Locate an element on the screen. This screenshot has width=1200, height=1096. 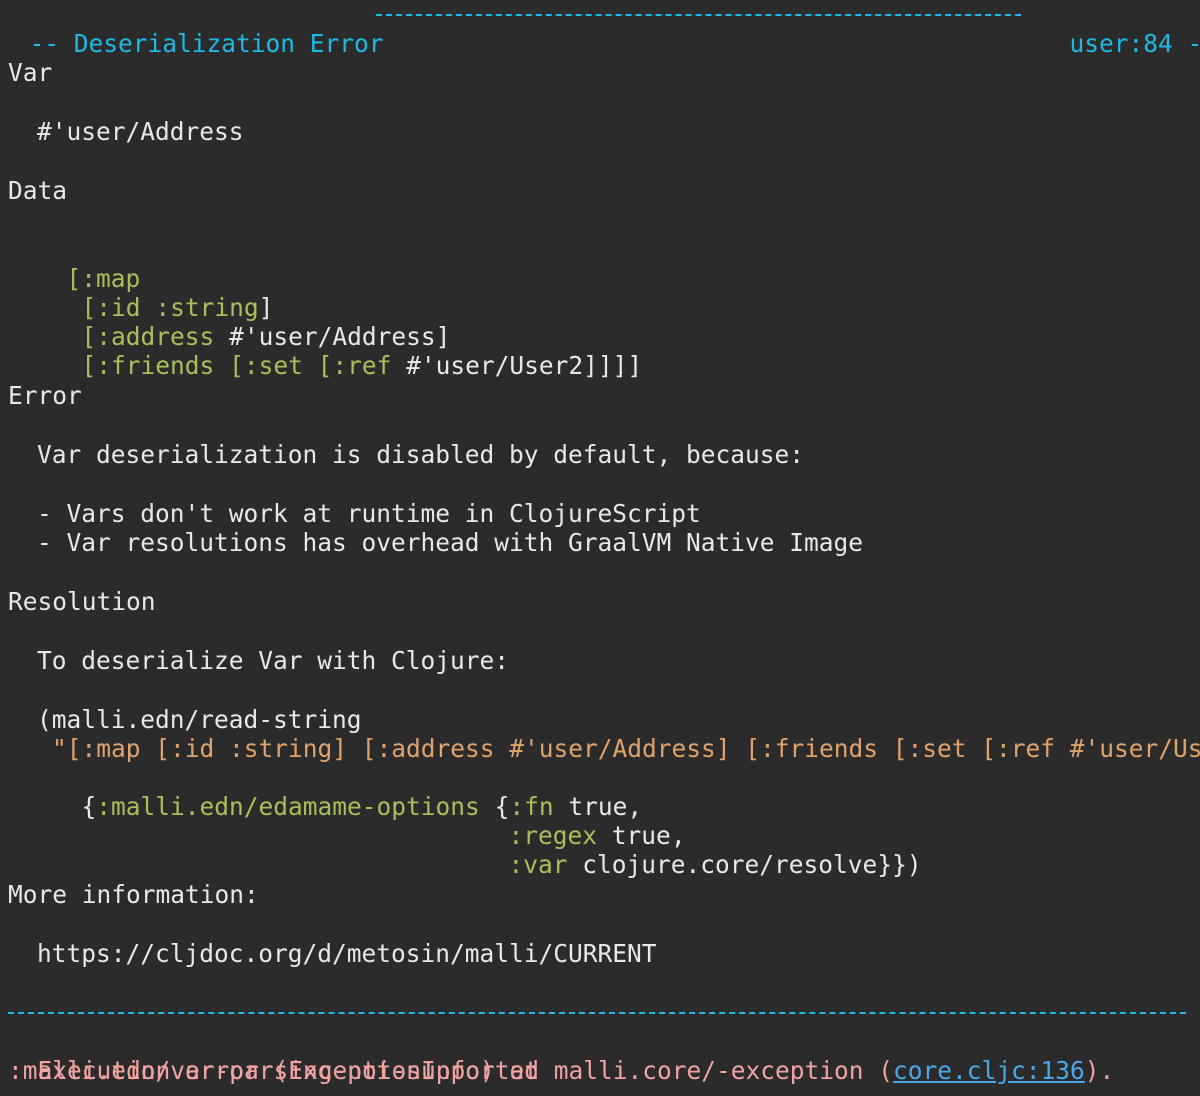
data-heading: Data is located at coordinates (38, 190).